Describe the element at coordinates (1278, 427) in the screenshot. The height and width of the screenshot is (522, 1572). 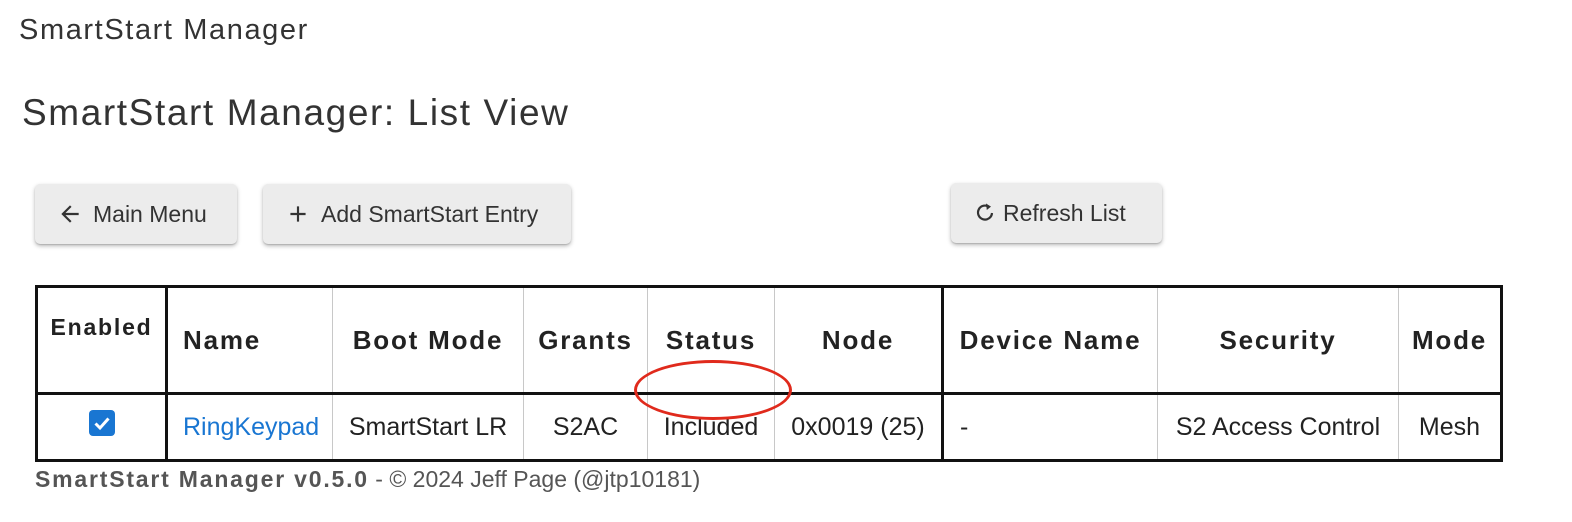
I see `cell-security: S2 Access Control` at that location.